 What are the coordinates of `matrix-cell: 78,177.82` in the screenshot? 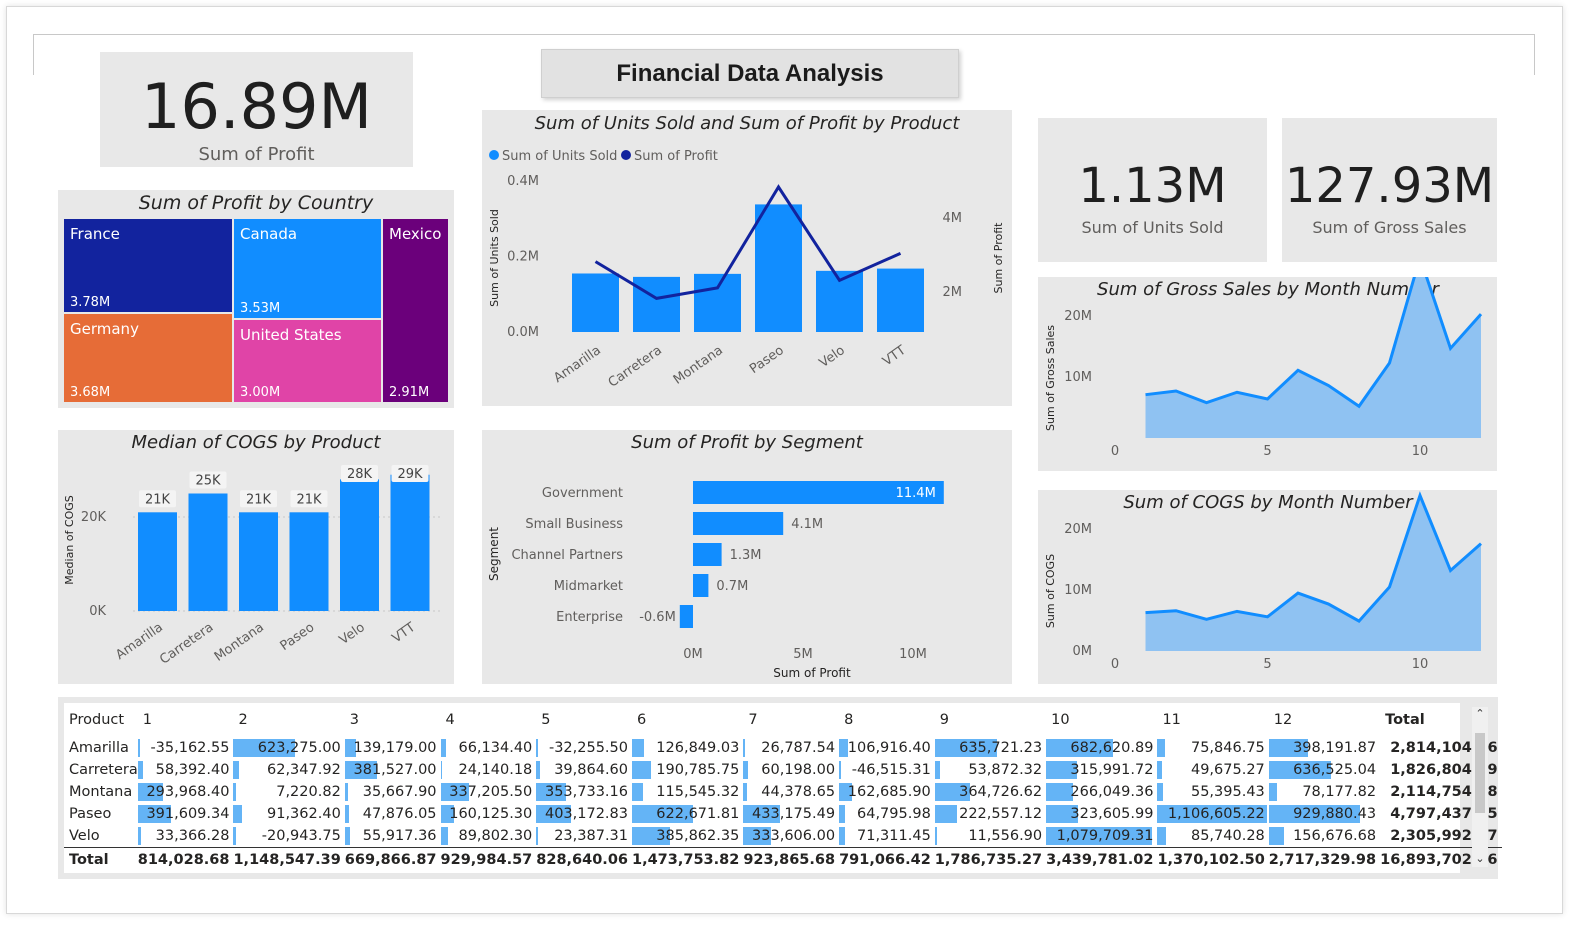 It's located at (1324, 792).